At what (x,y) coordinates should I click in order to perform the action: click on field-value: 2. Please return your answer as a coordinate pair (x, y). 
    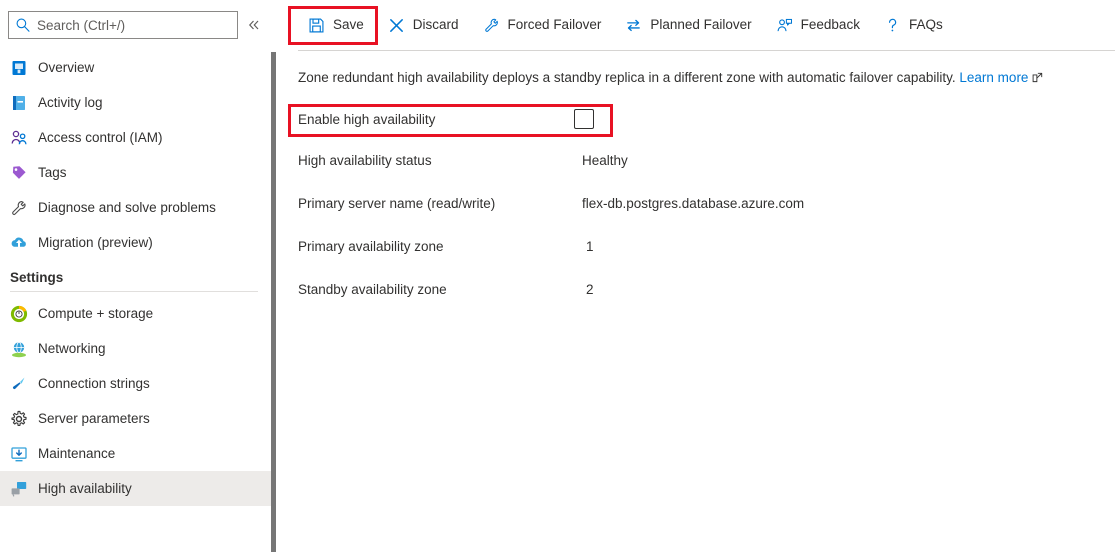
    Looking at the image, I should click on (590, 290).